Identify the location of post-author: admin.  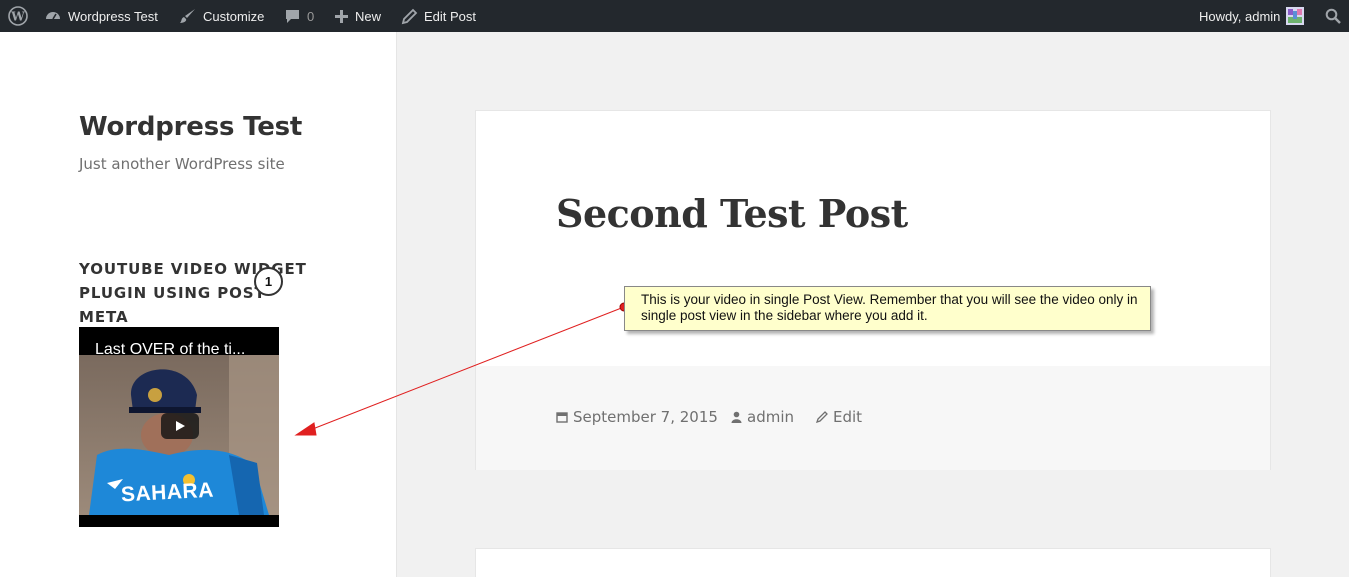
(762, 417).